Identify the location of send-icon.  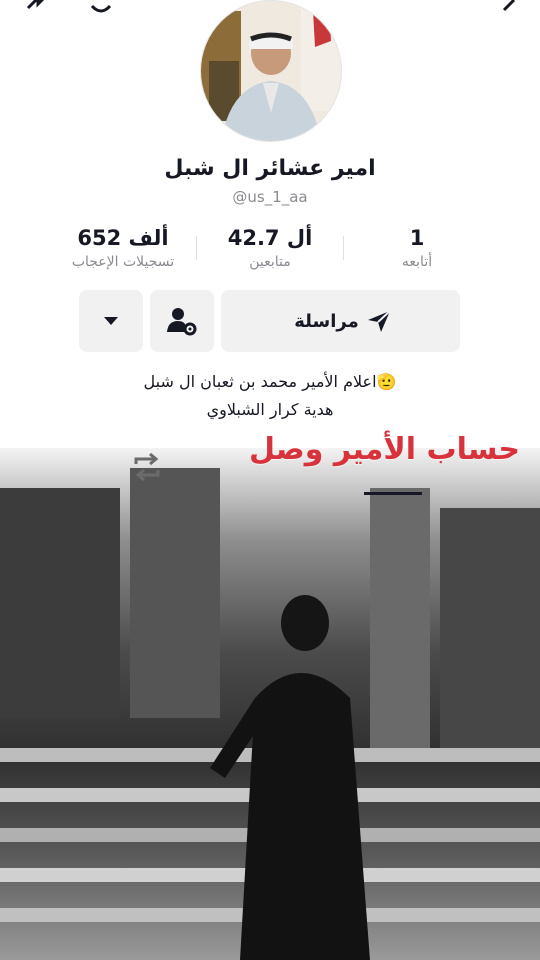
(379, 321).